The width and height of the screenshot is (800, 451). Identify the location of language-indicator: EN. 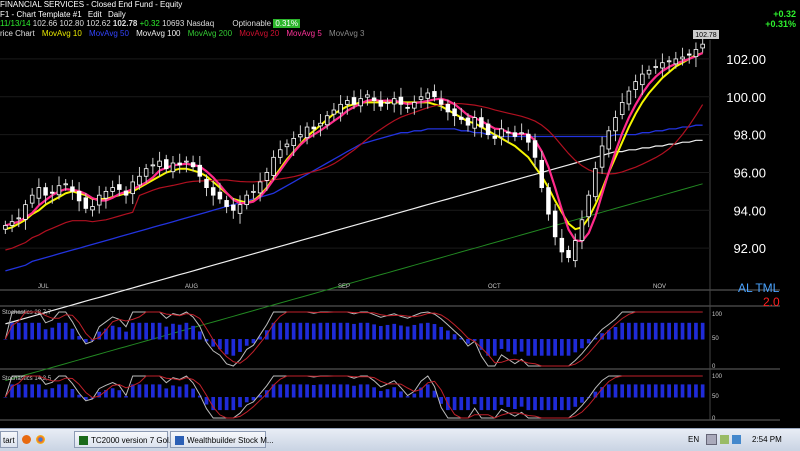
(693, 439).